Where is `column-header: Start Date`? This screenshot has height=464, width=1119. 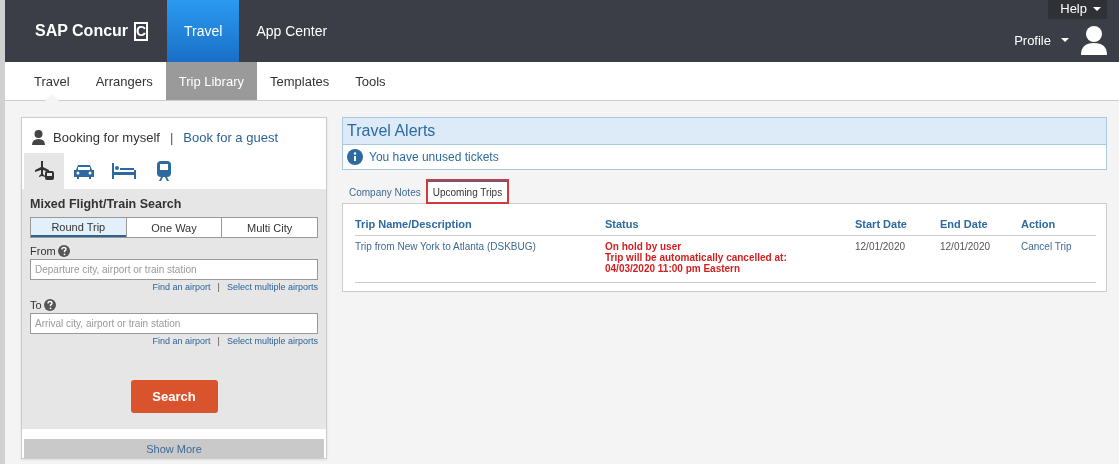
column-header: Start Date is located at coordinates (897, 223).